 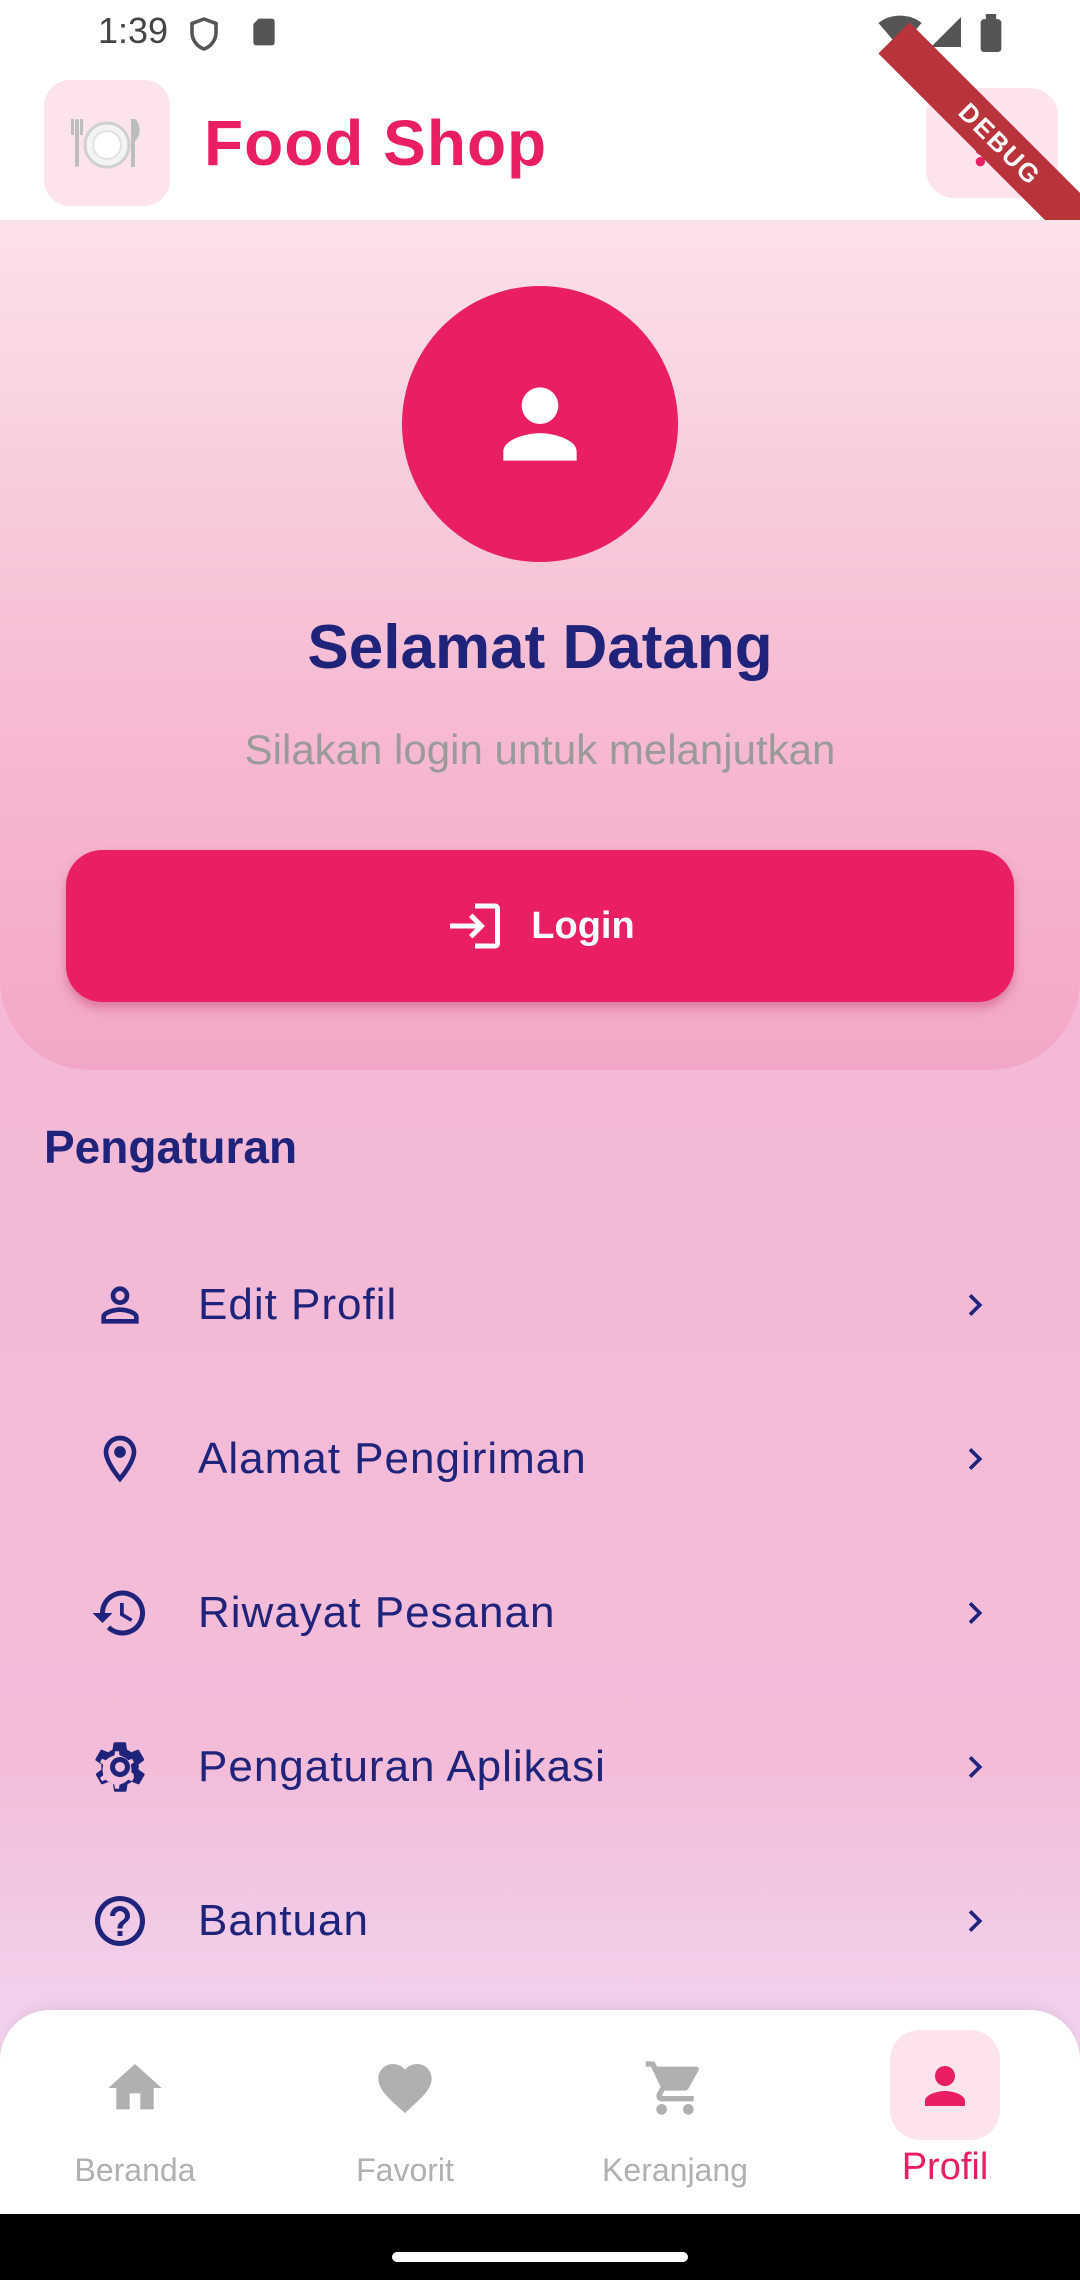 I want to click on nav-item-keranjang: Keranjang, so click(x=675, y=2112).